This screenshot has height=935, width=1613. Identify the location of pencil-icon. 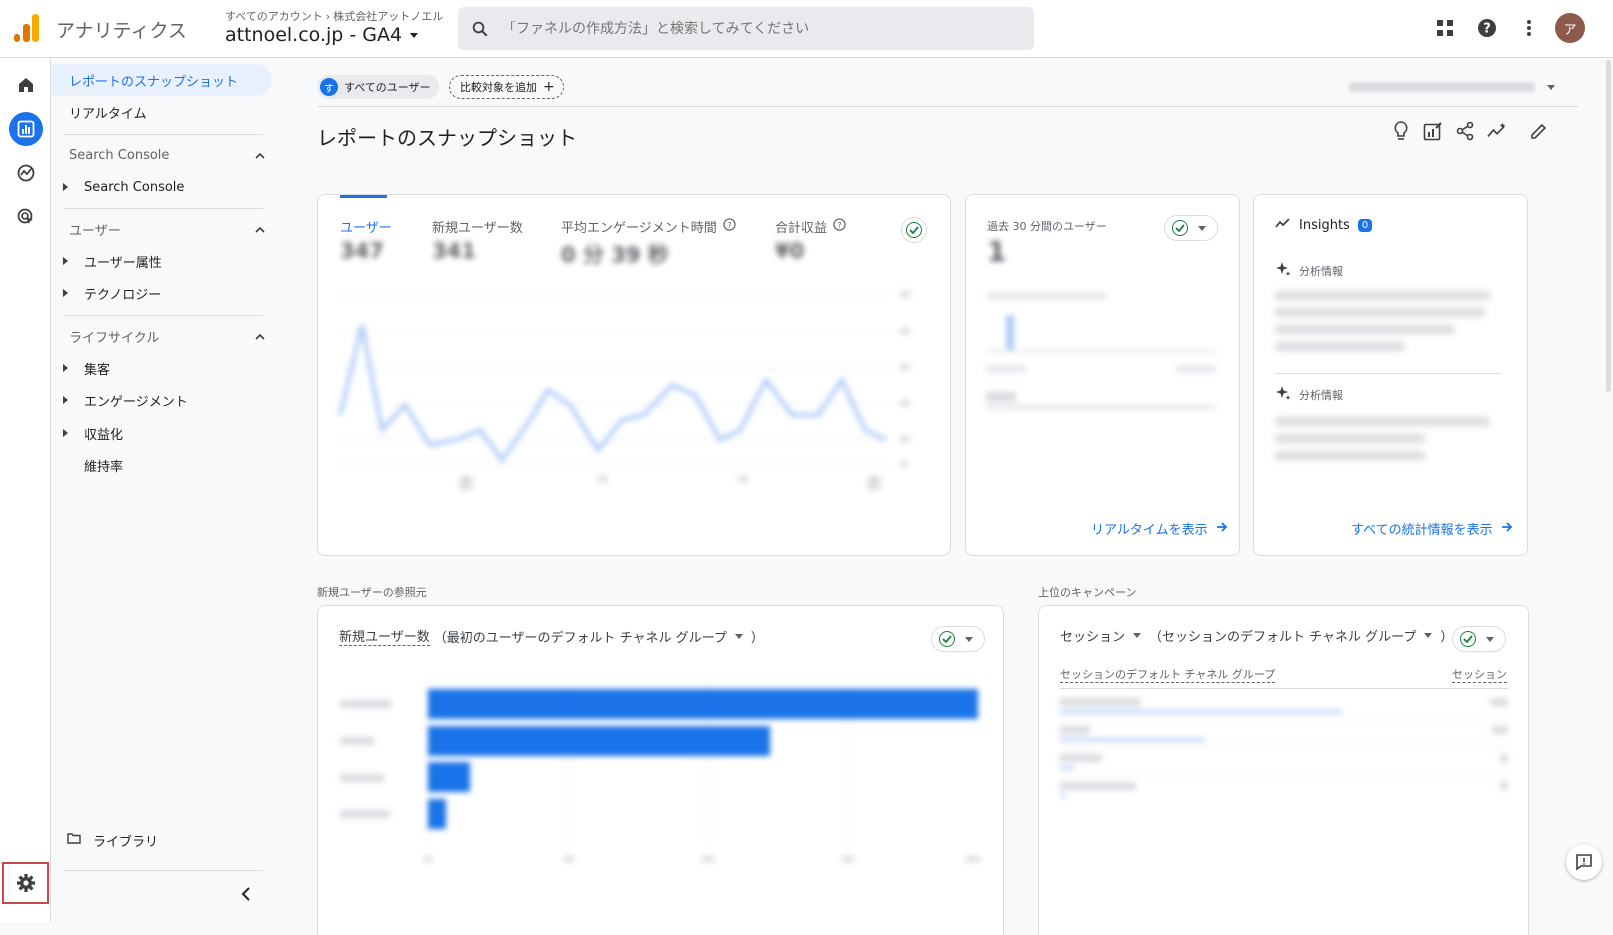
(1539, 131).